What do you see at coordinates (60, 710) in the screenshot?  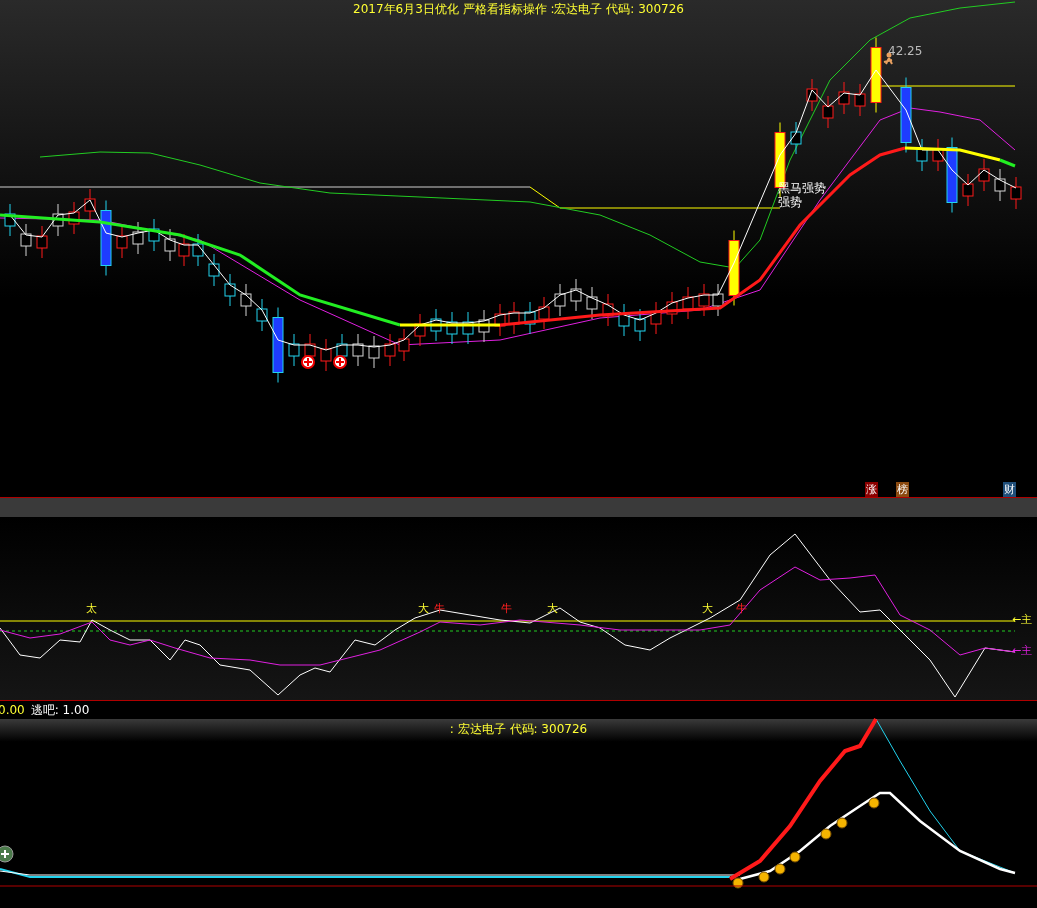 I see `readout-label: 逃吧: 1.00` at bounding box center [60, 710].